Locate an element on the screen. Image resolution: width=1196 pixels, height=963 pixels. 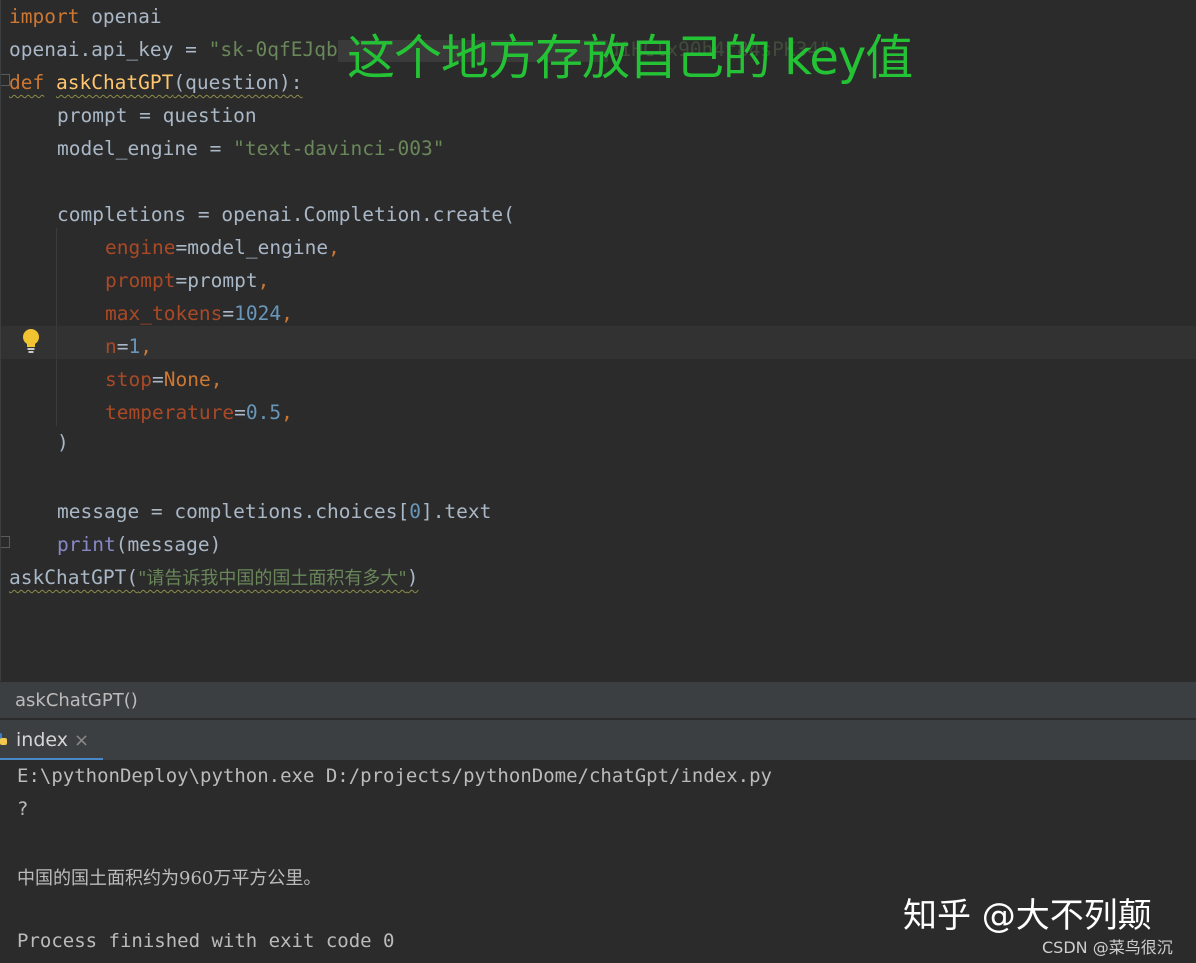
zhihu-watermark: 知乎 @大不列颠 is located at coordinates (1027, 916).